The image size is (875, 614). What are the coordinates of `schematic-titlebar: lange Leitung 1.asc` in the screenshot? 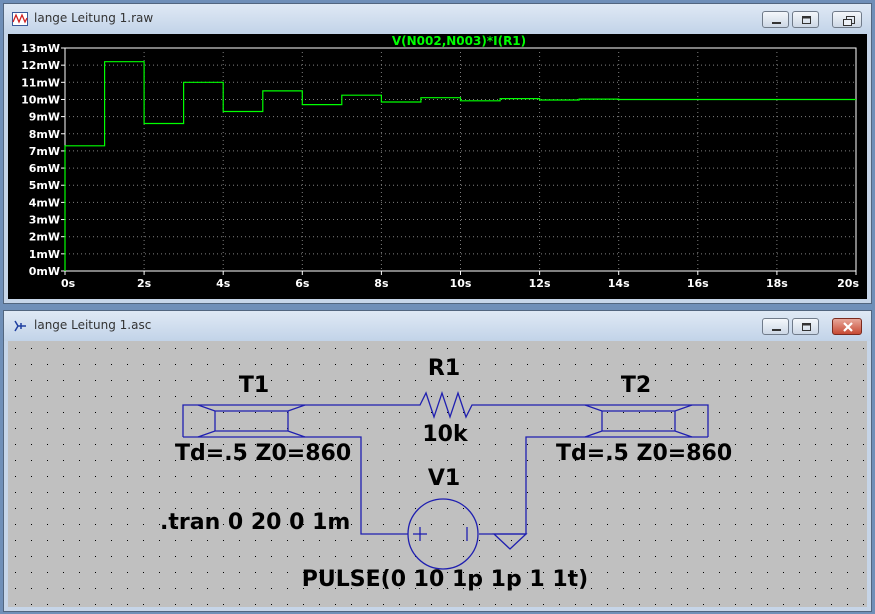 It's located at (437, 326).